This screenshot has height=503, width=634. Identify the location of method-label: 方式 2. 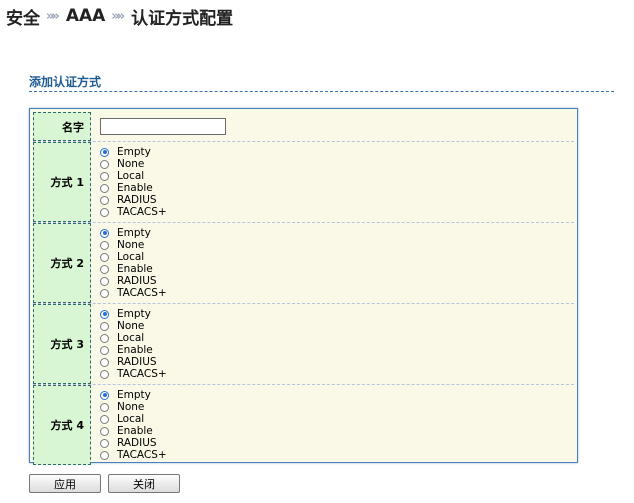
(62, 263).